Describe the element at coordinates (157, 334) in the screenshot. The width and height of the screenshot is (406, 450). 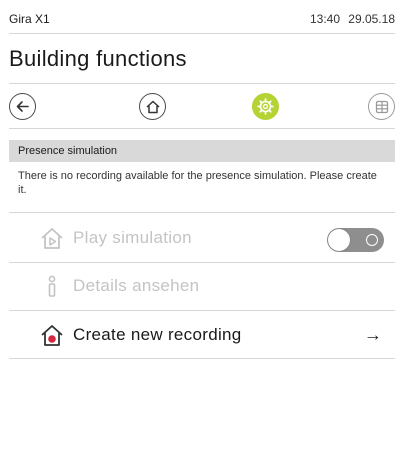
I see `create-recording-label: Create new recording` at that location.